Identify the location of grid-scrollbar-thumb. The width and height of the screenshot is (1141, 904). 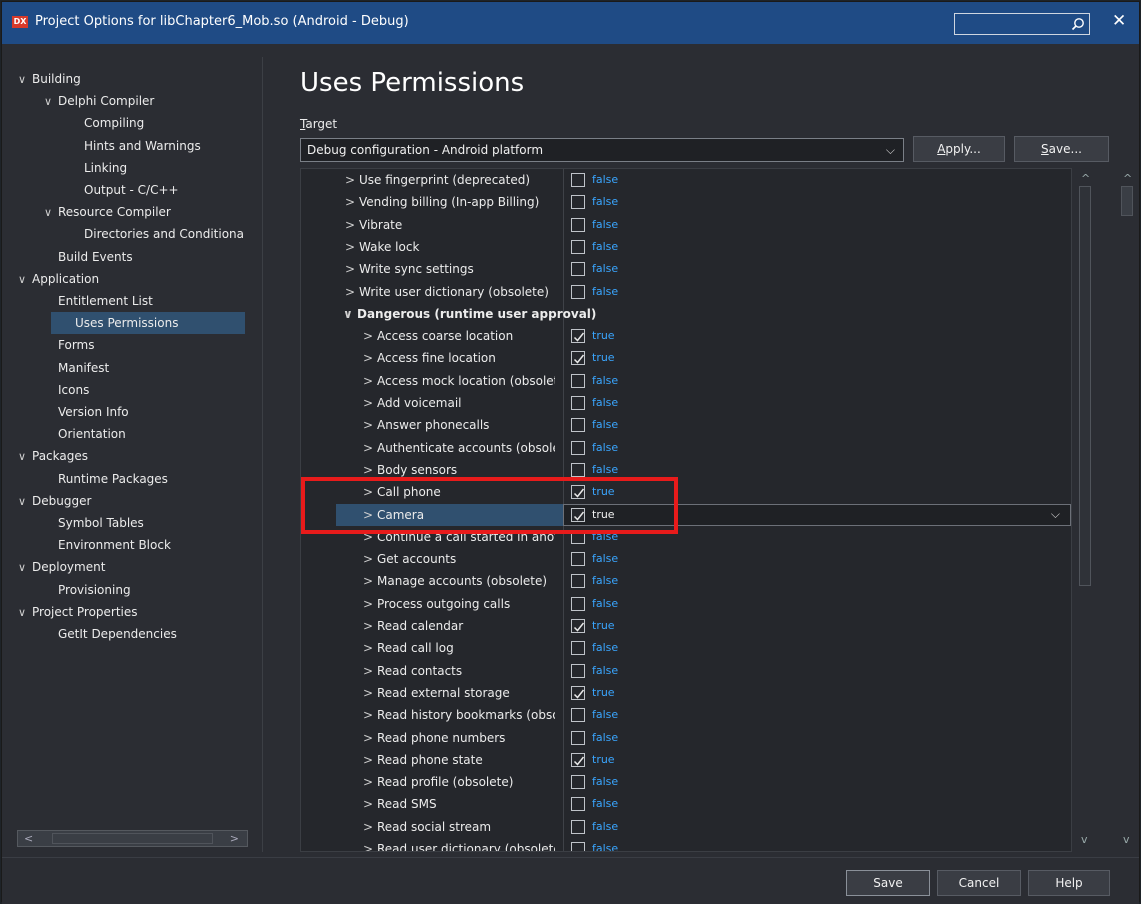
(1085, 386).